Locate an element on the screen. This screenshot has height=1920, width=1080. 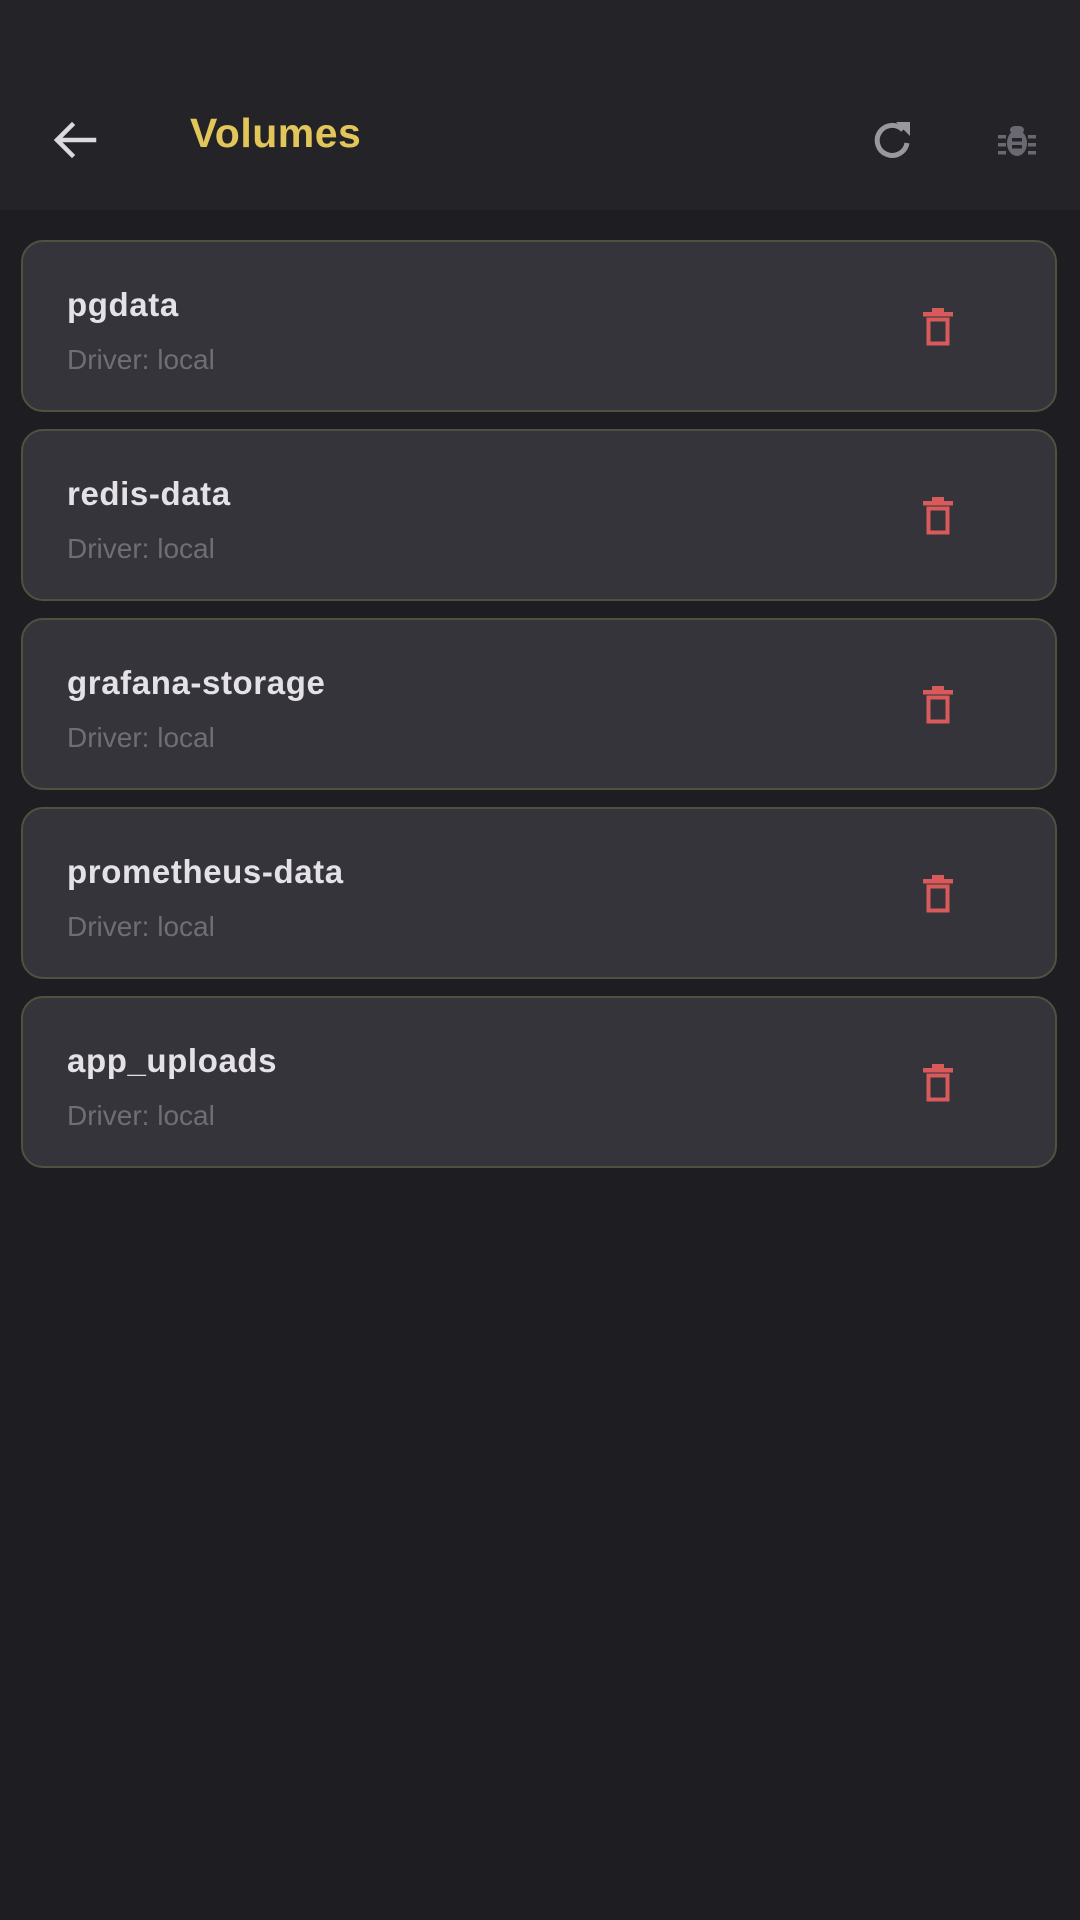
volume-card: prometheus-data Driver: local is located at coordinates (539, 893).